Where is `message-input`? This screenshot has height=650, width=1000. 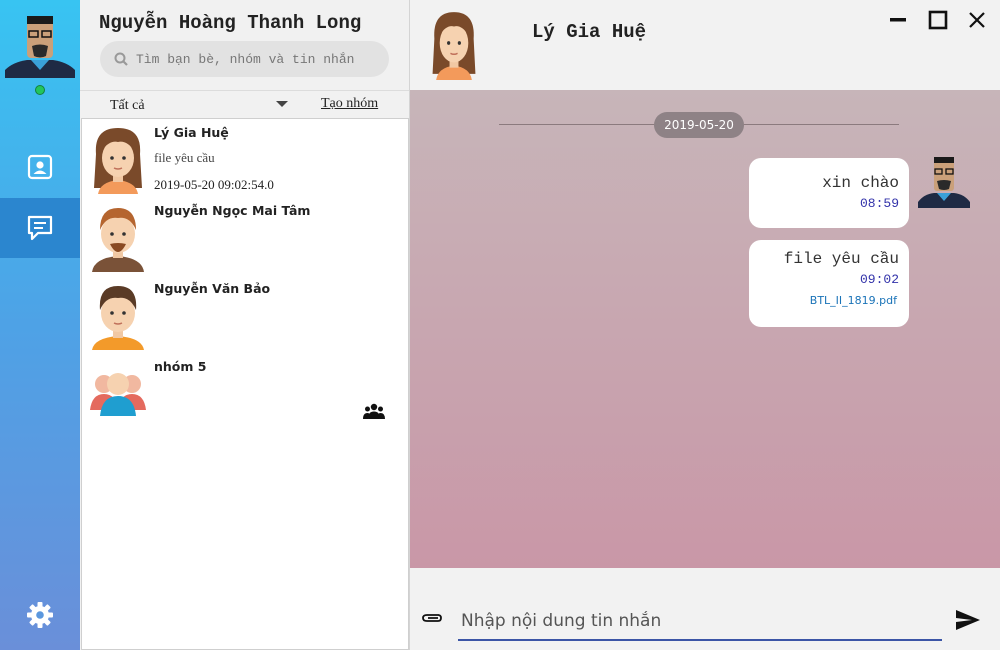 message-input is located at coordinates (700, 622).